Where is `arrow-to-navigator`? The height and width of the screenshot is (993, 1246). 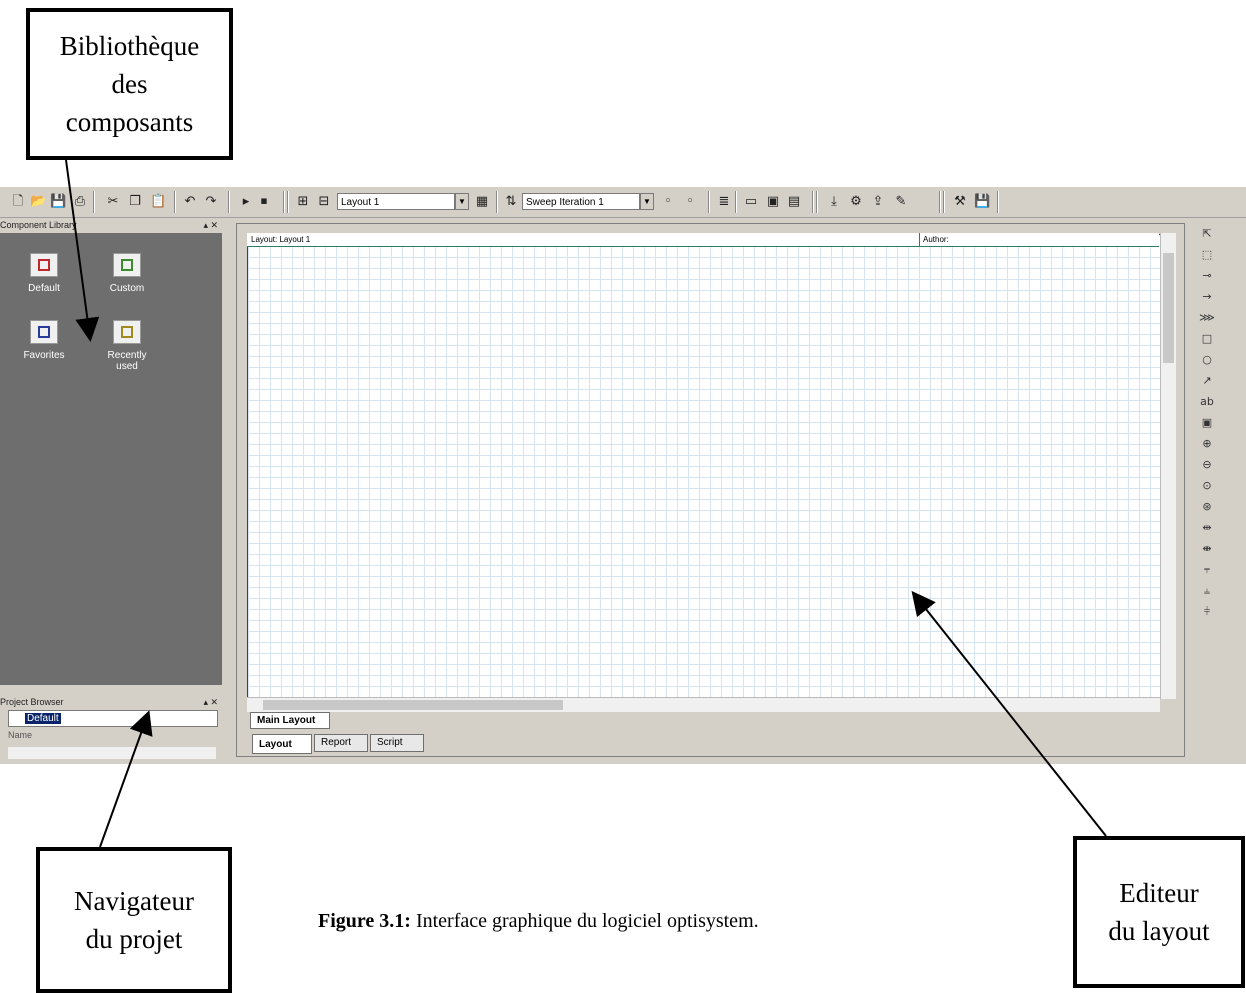 arrow-to-navigator is located at coordinates (126, 779).